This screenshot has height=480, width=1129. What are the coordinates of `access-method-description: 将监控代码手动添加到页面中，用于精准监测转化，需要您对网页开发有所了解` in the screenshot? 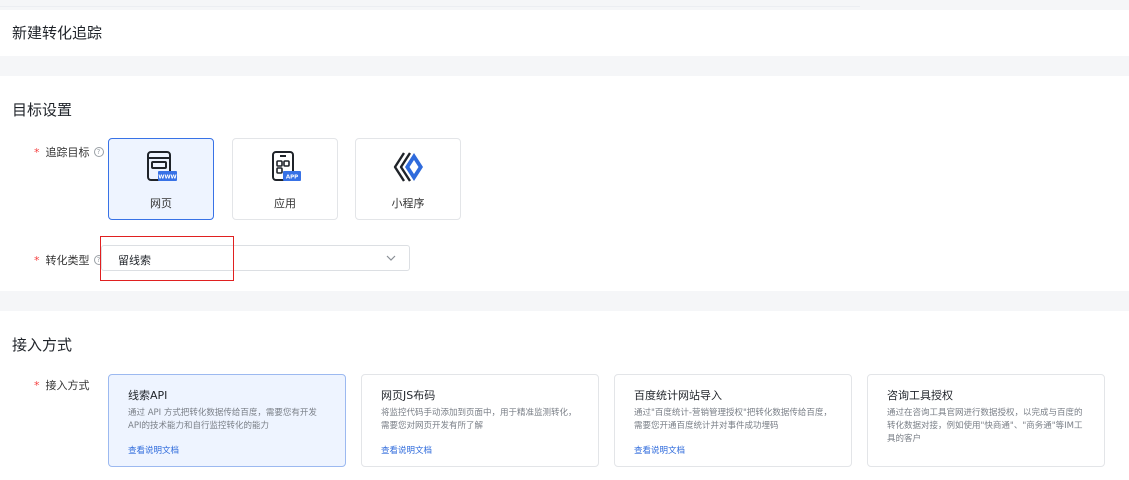 It's located at (479, 419).